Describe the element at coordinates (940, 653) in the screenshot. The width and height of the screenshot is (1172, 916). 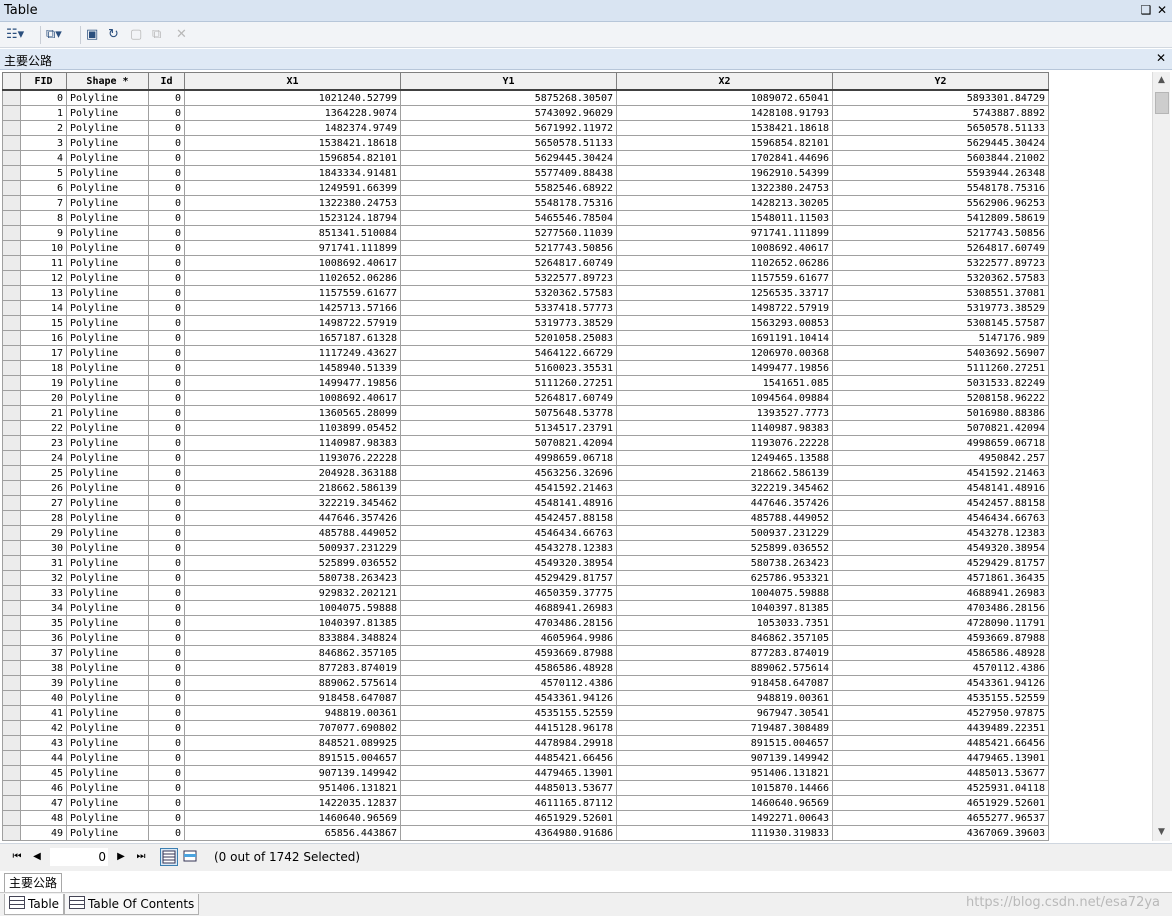
I see `cell-y2: 4586586.48928` at that location.